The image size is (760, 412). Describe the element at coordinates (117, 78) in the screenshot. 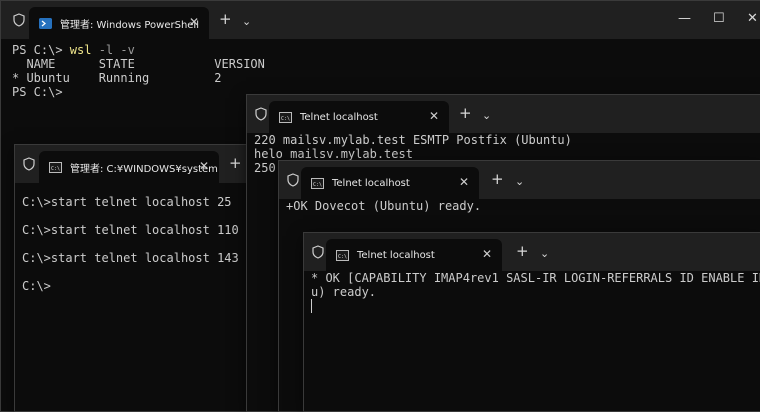

I see `terminal-line: * Ubuntu Running 2` at that location.